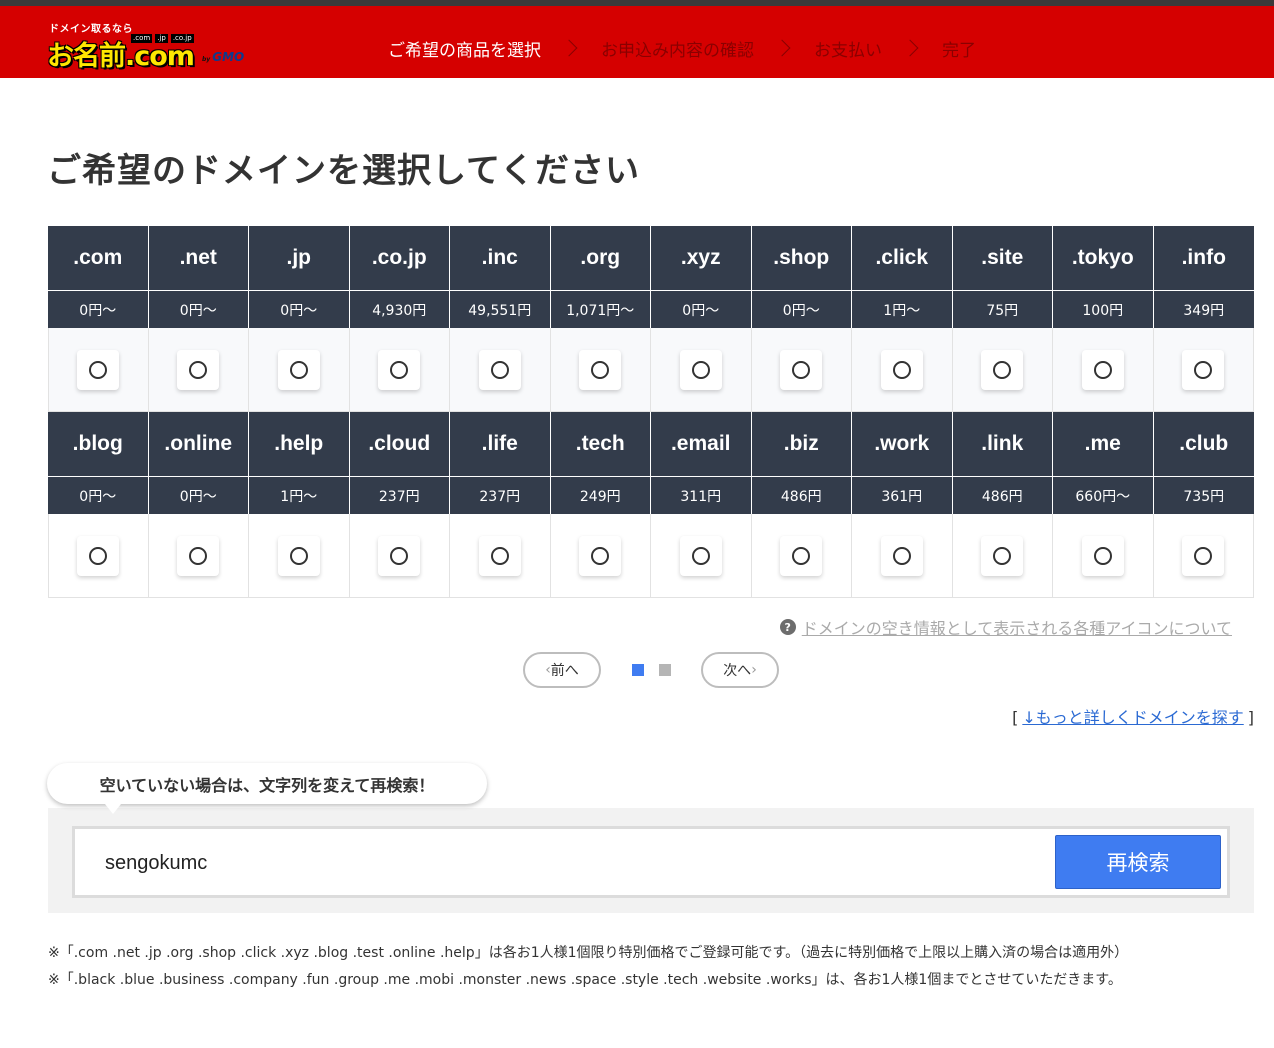 The height and width of the screenshot is (1048, 1274). I want to click on step-payment: お支払い, so click(848, 50).